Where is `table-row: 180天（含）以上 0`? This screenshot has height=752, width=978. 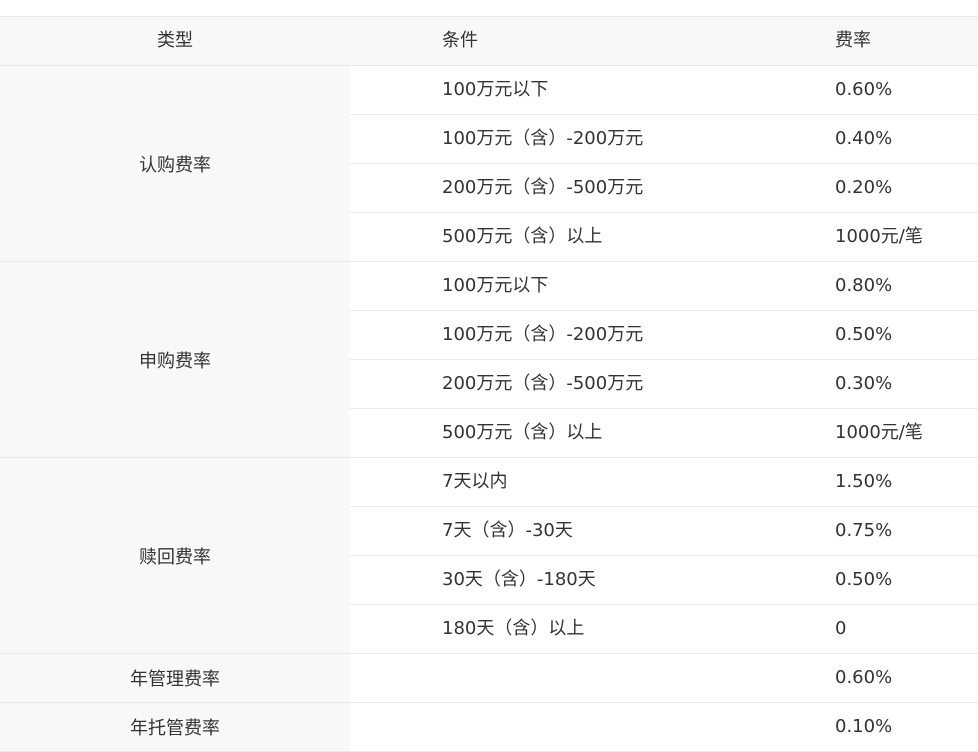
table-row: 180天（含）以上 0 is located at coordinates (664, 629).